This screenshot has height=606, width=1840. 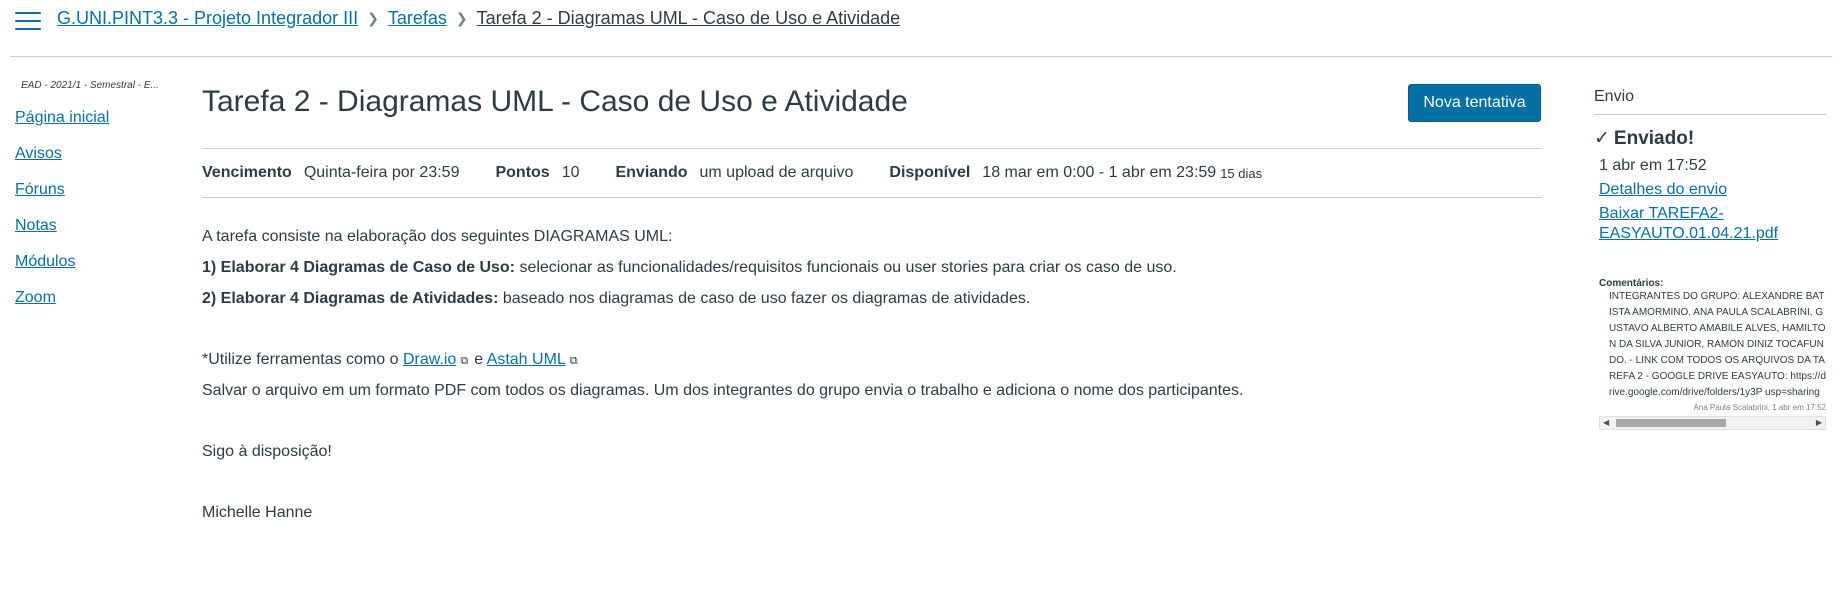 I want to click on scroll-left-icon: ◀, so click(x=1606, y=423).